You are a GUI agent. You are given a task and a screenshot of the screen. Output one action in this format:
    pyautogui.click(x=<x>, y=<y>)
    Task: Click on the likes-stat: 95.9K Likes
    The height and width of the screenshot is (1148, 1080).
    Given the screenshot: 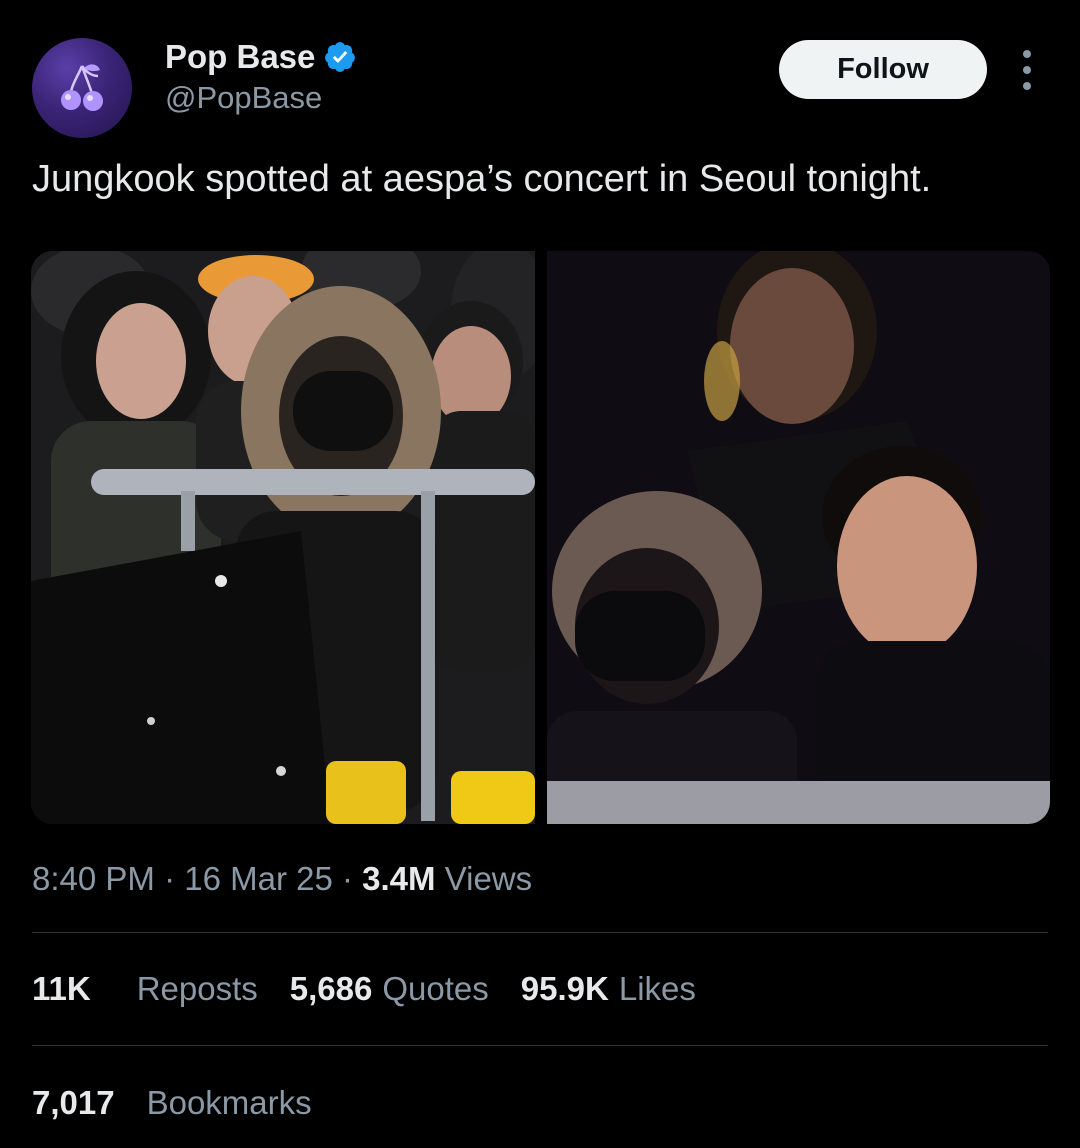 What is the action you would take?
    pyautogui.click(x=608, y=989)
    